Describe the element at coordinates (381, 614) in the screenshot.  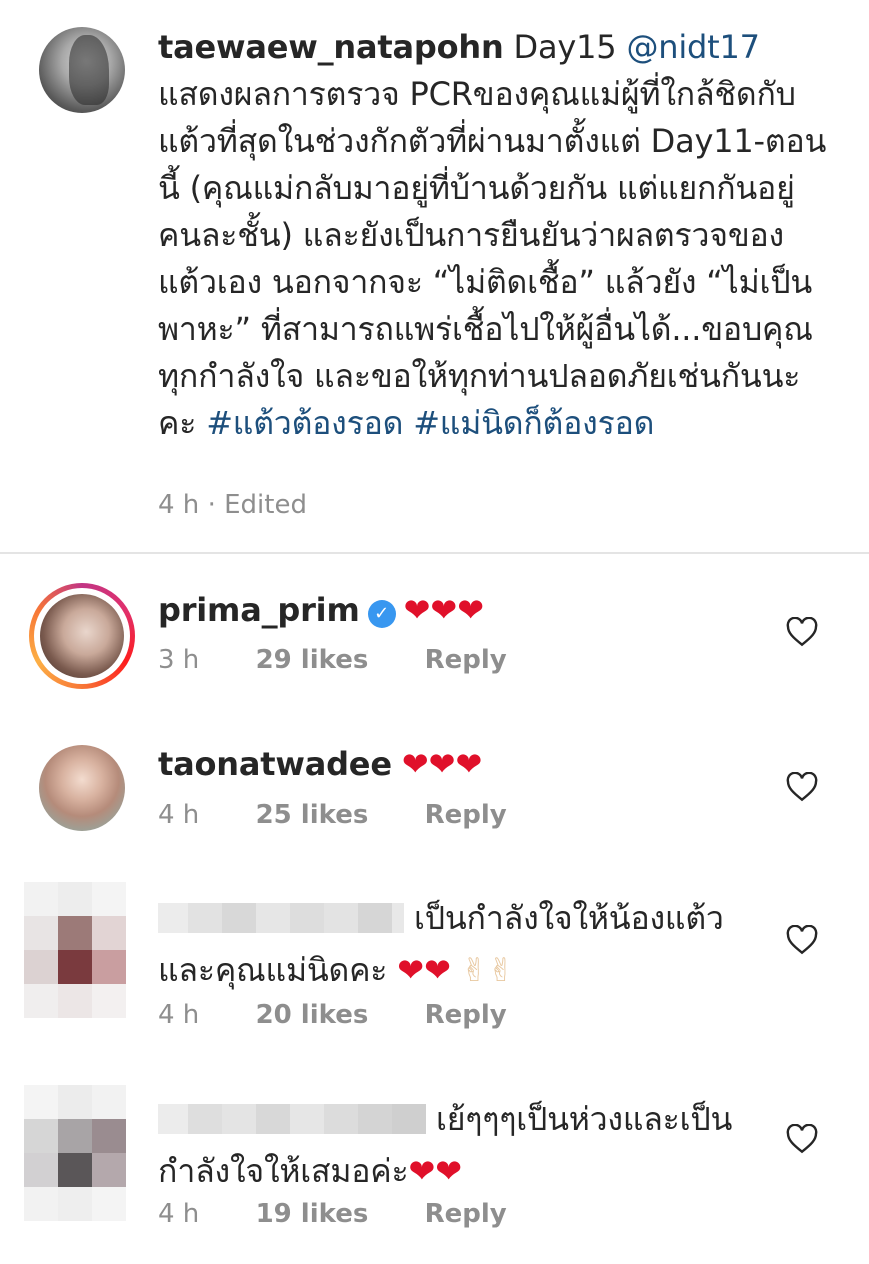
I see `verified-badge-icon: ✓` at that location.